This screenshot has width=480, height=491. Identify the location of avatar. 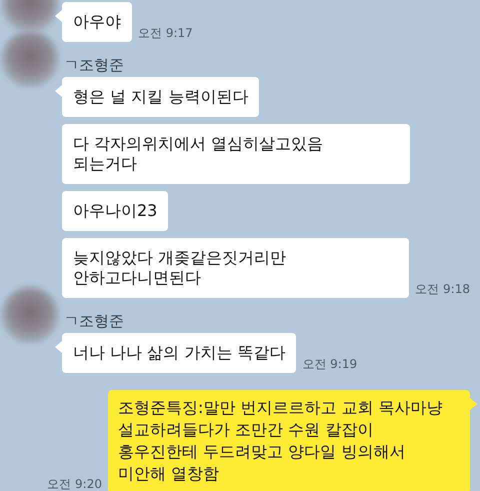
(30, 315).